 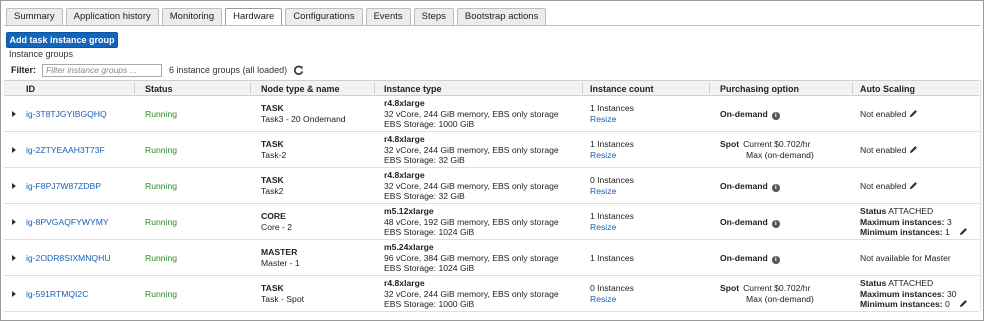 What do you see at coordinates (112, 16) in the screenshot?
I see `tab-application-history: Application history` at bounding box center [112, 16].